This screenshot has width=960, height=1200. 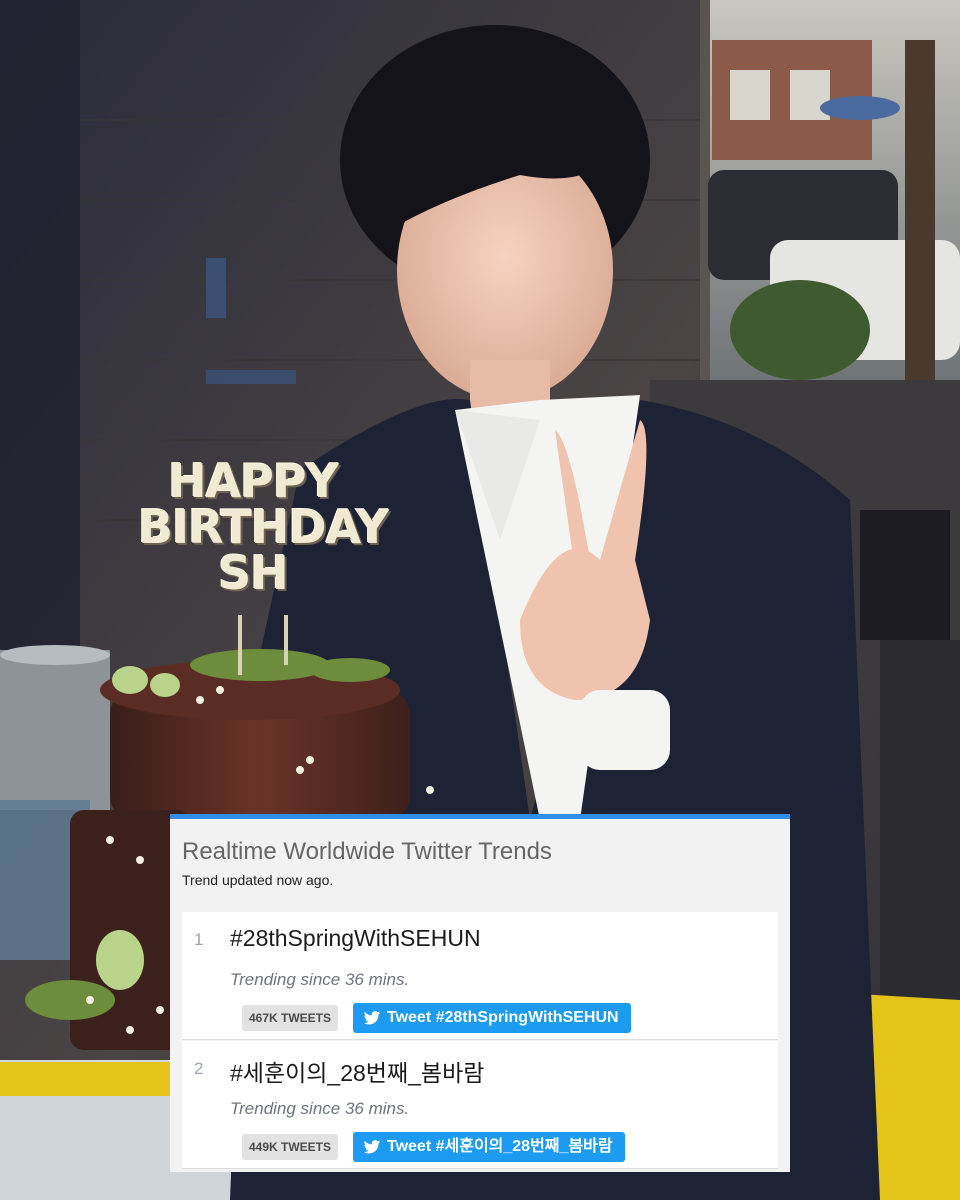 I want to click on tweet-count-badge: 449K TWEETS, so click(x=290, y=1147).